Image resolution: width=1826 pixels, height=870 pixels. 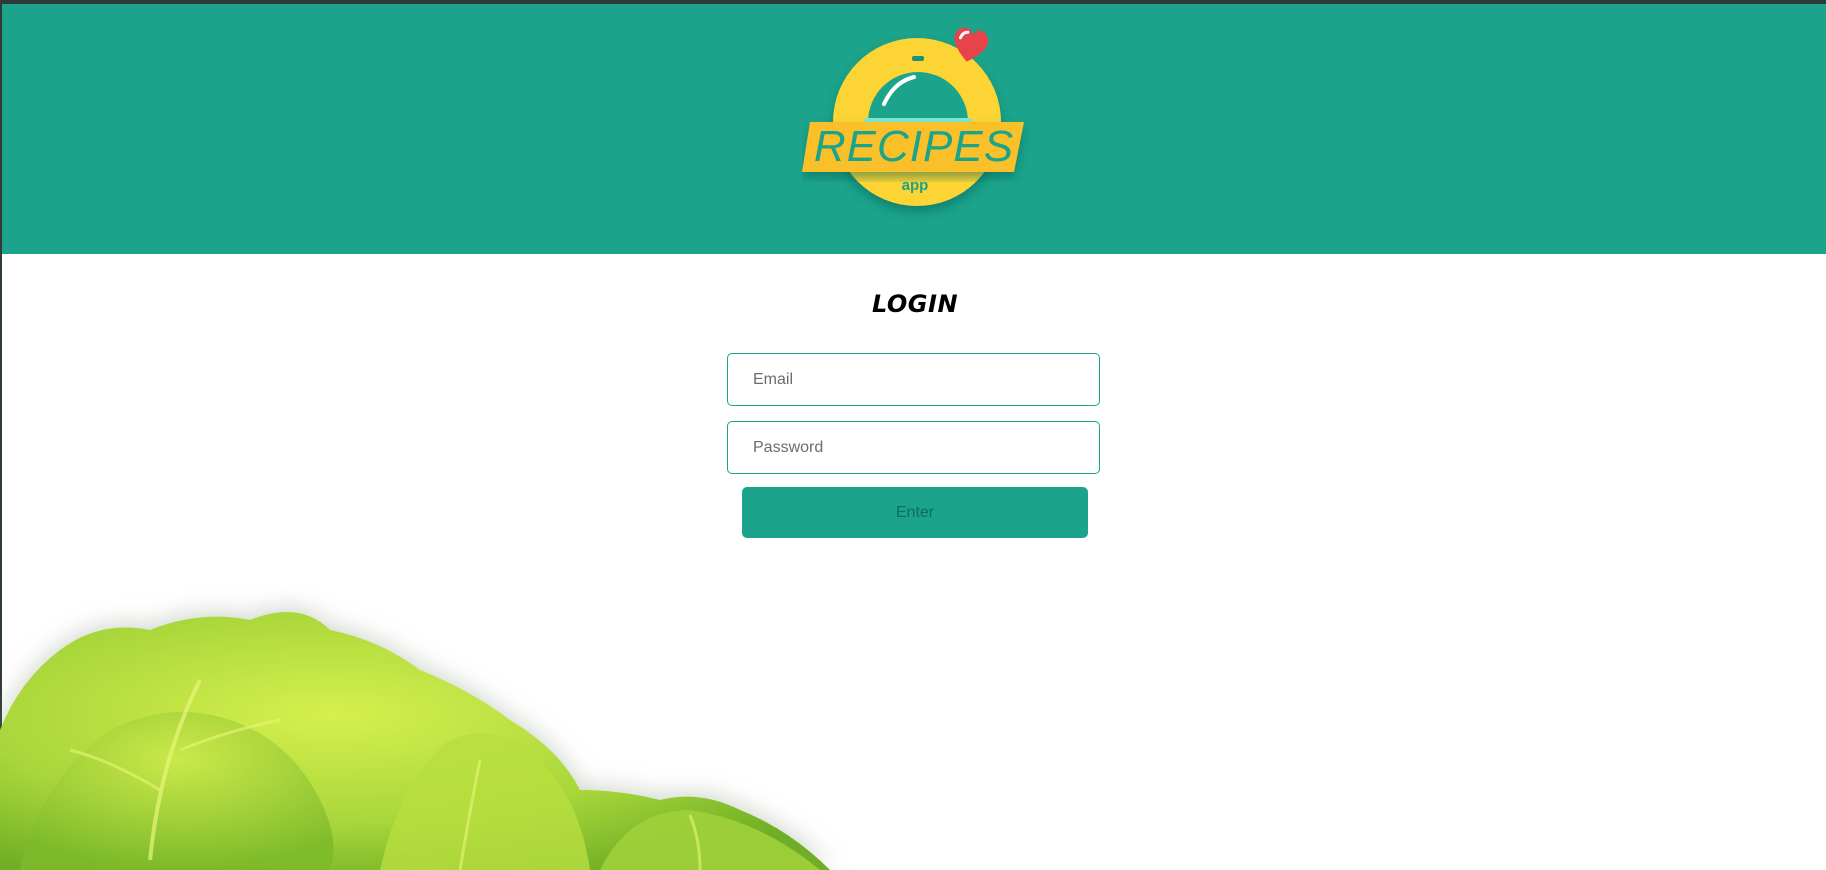 What do you see at coordinates (913, 447) in the screenshot?
I see `password-input` at bounding box center [913, 447].